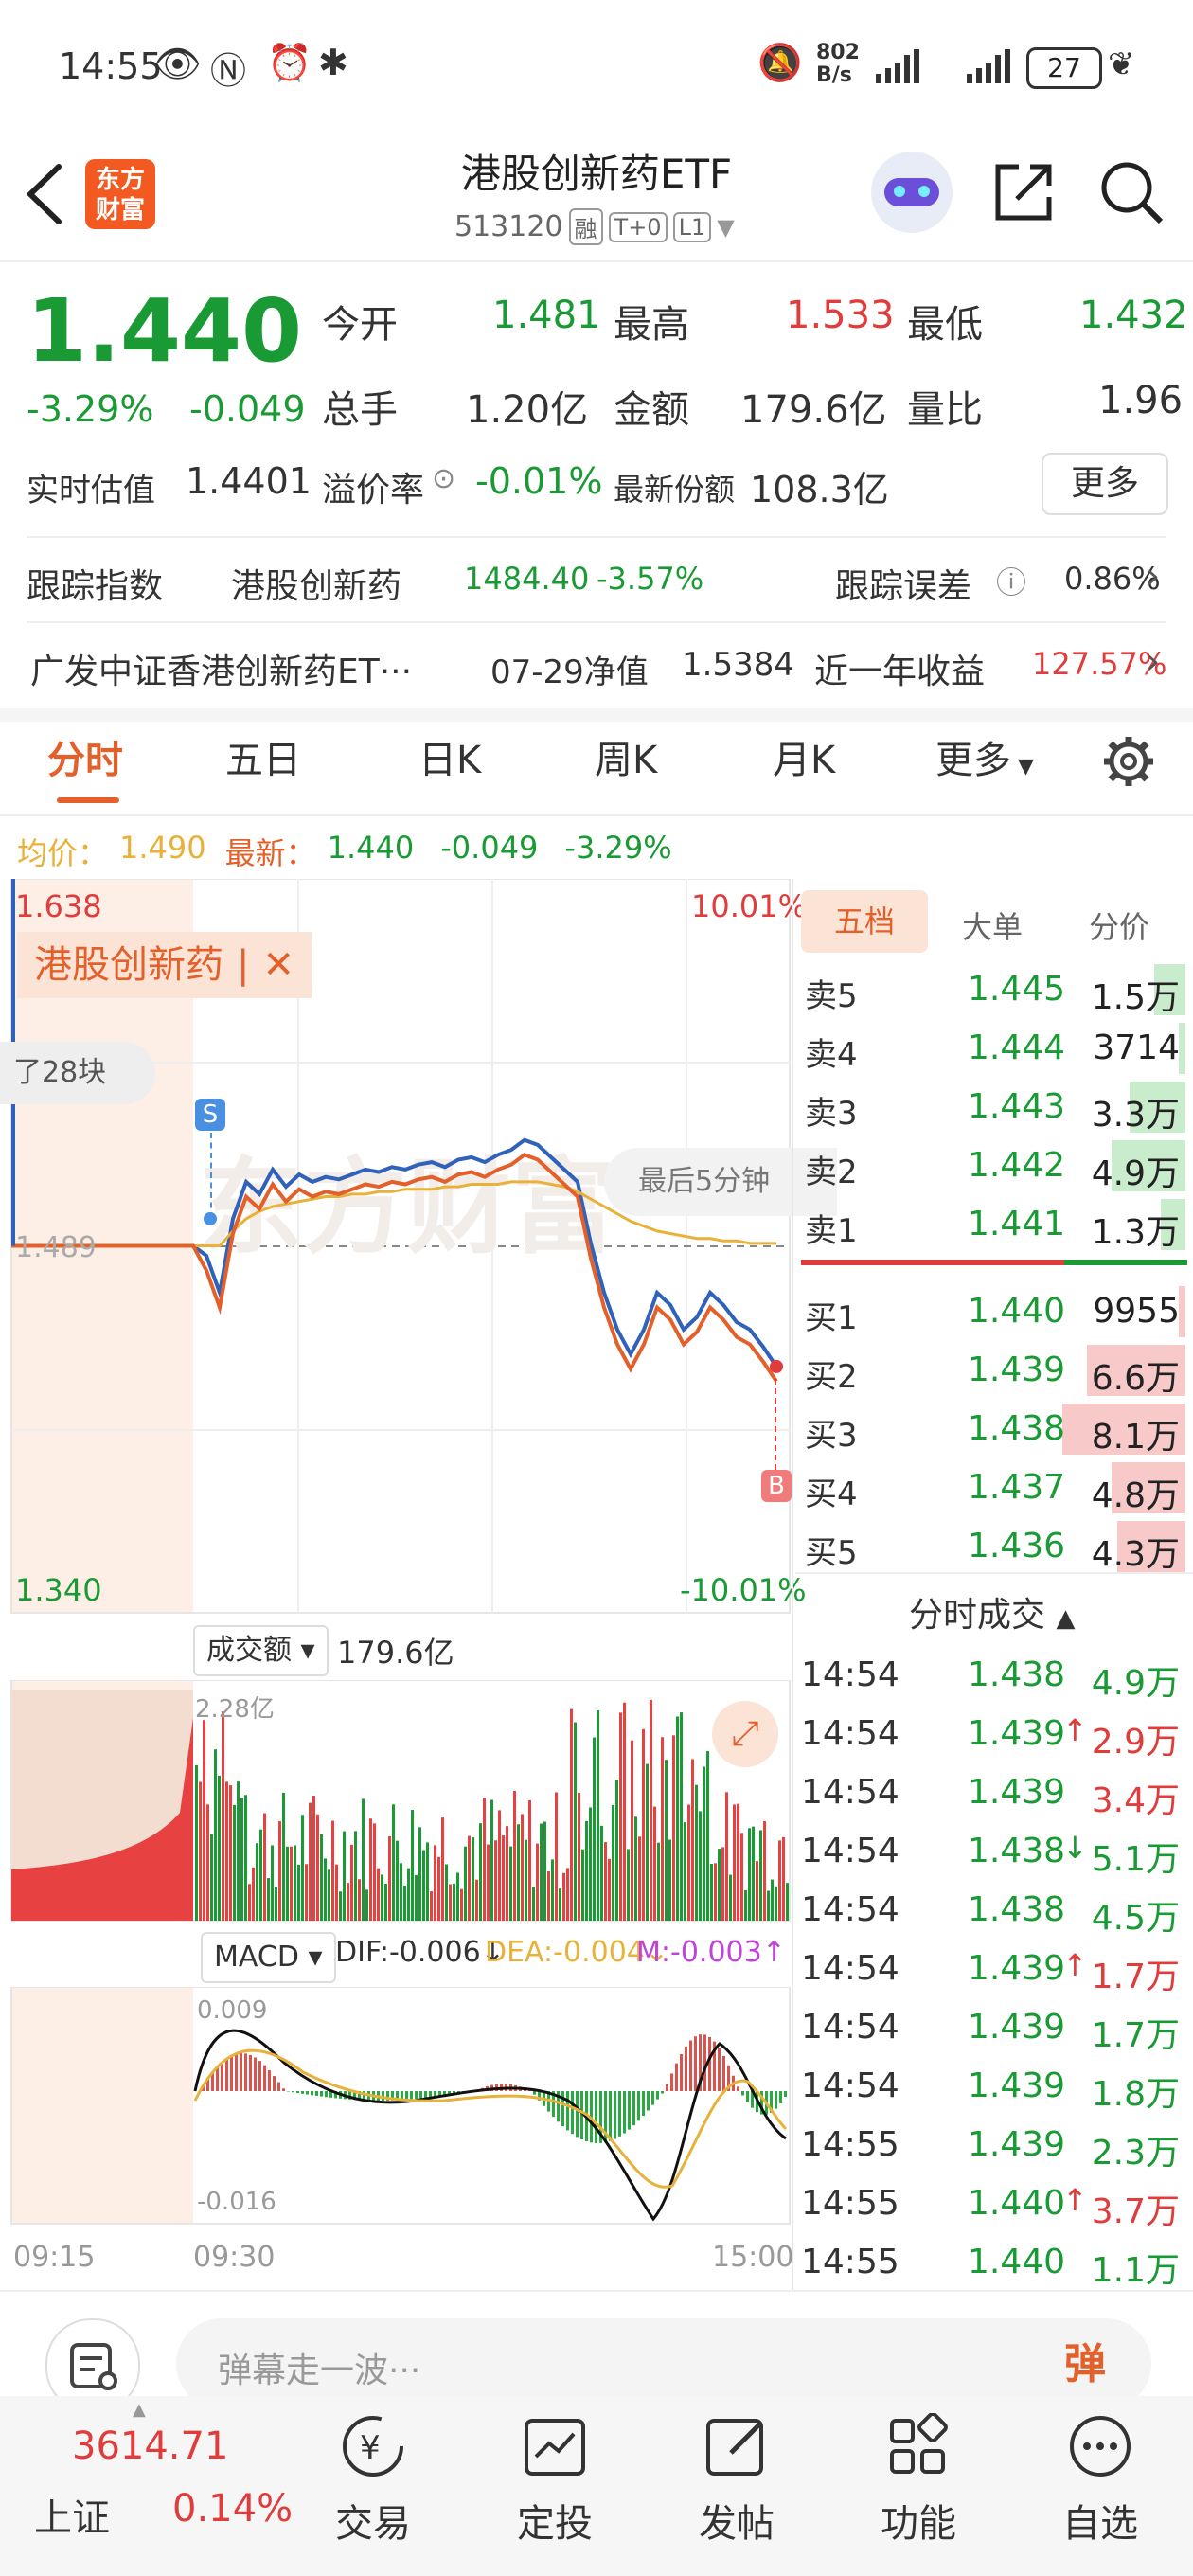 This screenshot has height=2576, width=1193. What do you see at coordinates (555, 2480) in the screenshot?
I see `nav-invest-plan: 定投` at bounding box center [555, 2480].